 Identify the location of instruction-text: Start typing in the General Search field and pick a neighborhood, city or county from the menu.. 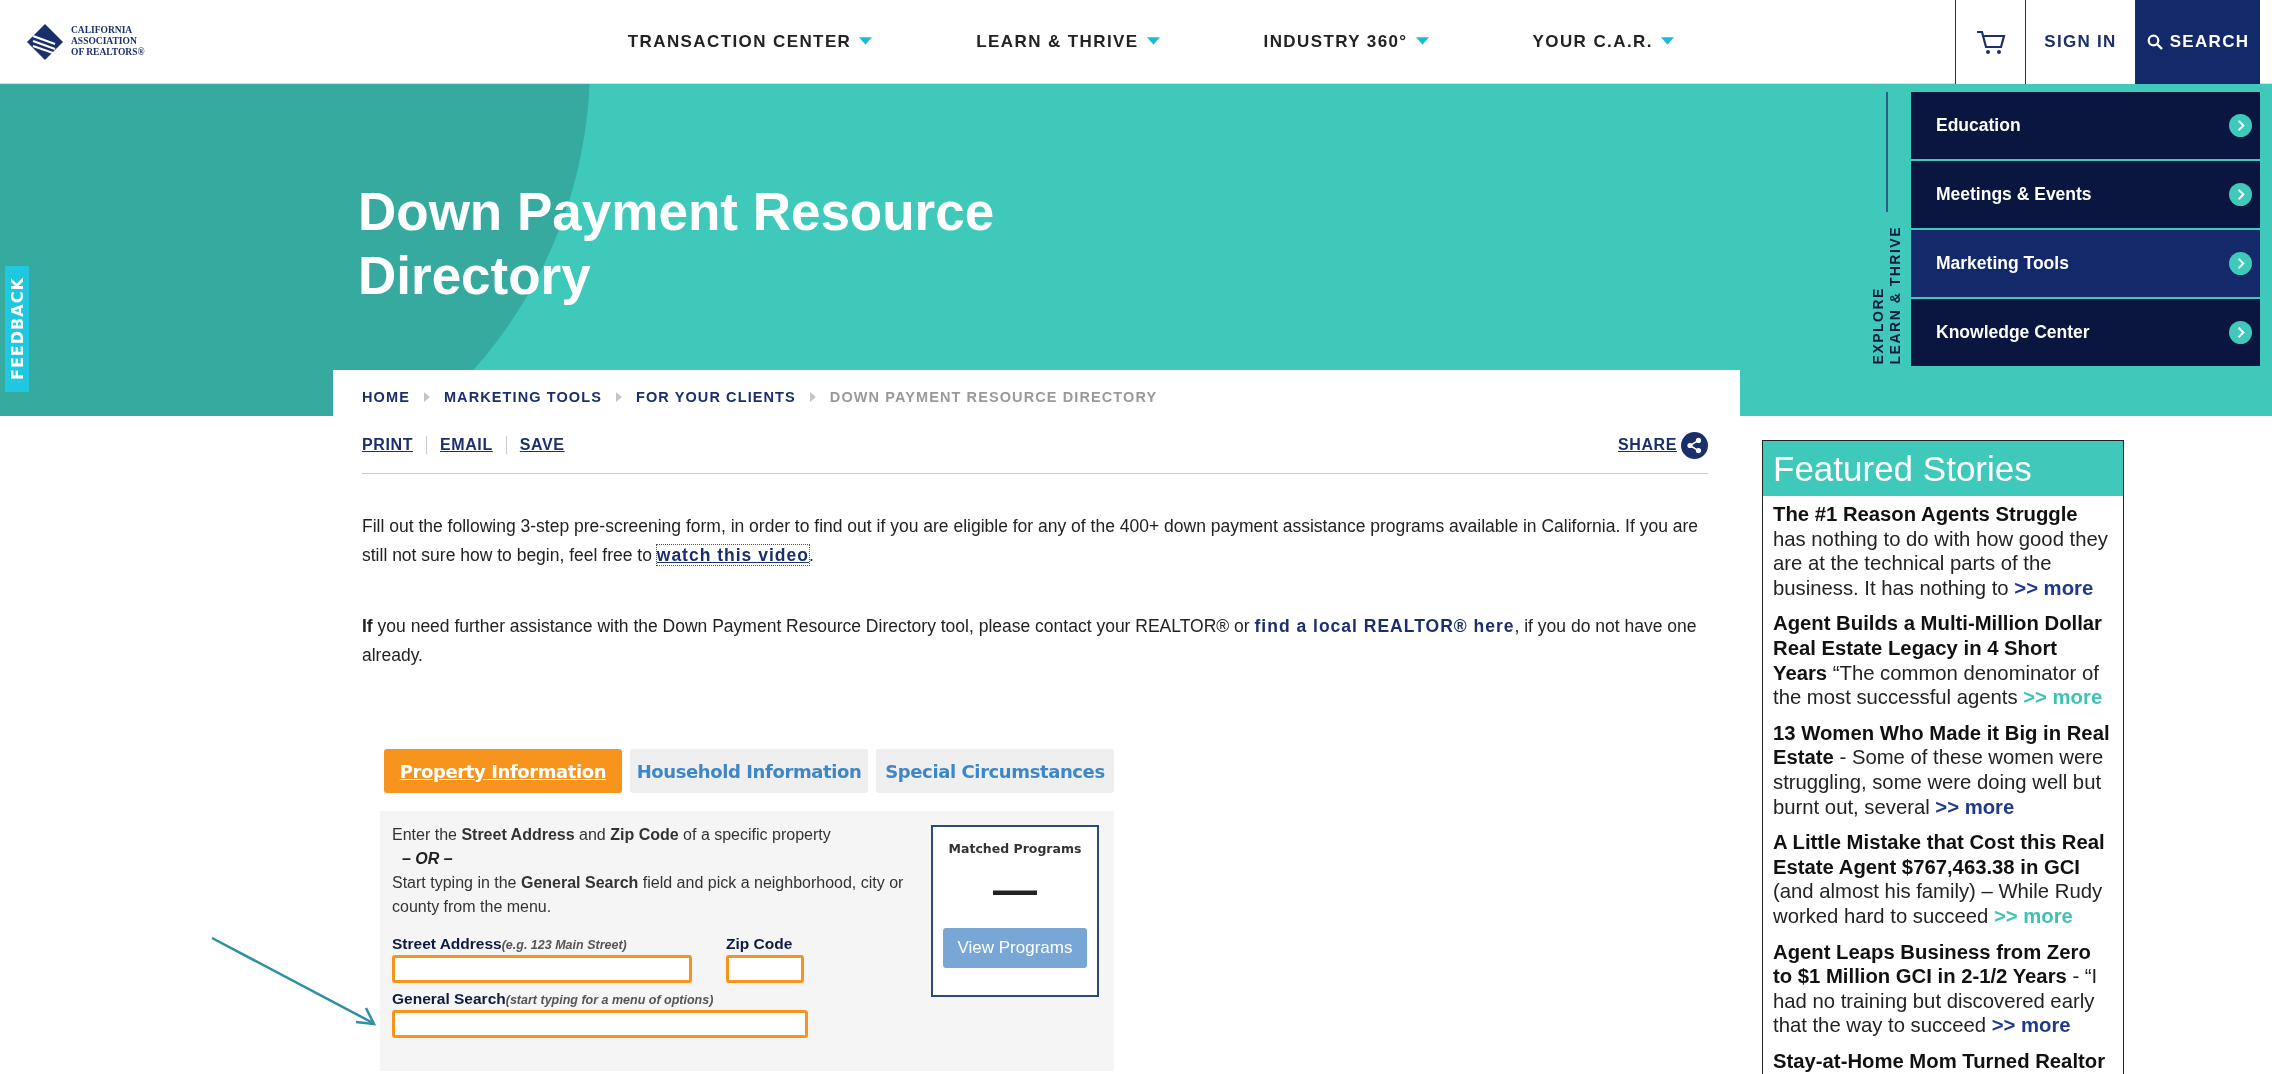
(648, 895).